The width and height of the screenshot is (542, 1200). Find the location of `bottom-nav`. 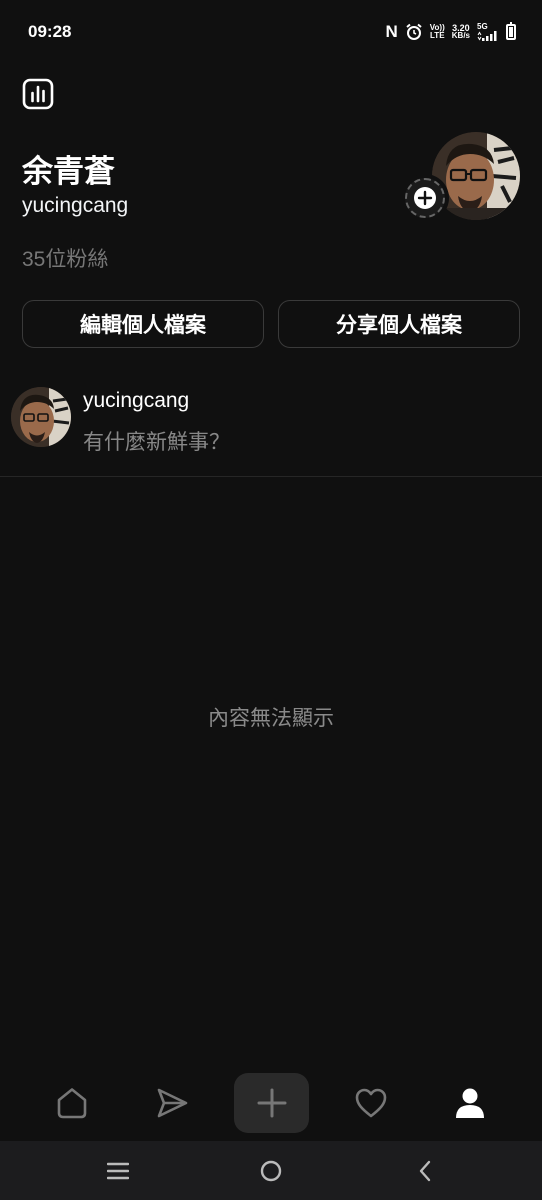

bottom-nav is located at coordinates (271, 1105).